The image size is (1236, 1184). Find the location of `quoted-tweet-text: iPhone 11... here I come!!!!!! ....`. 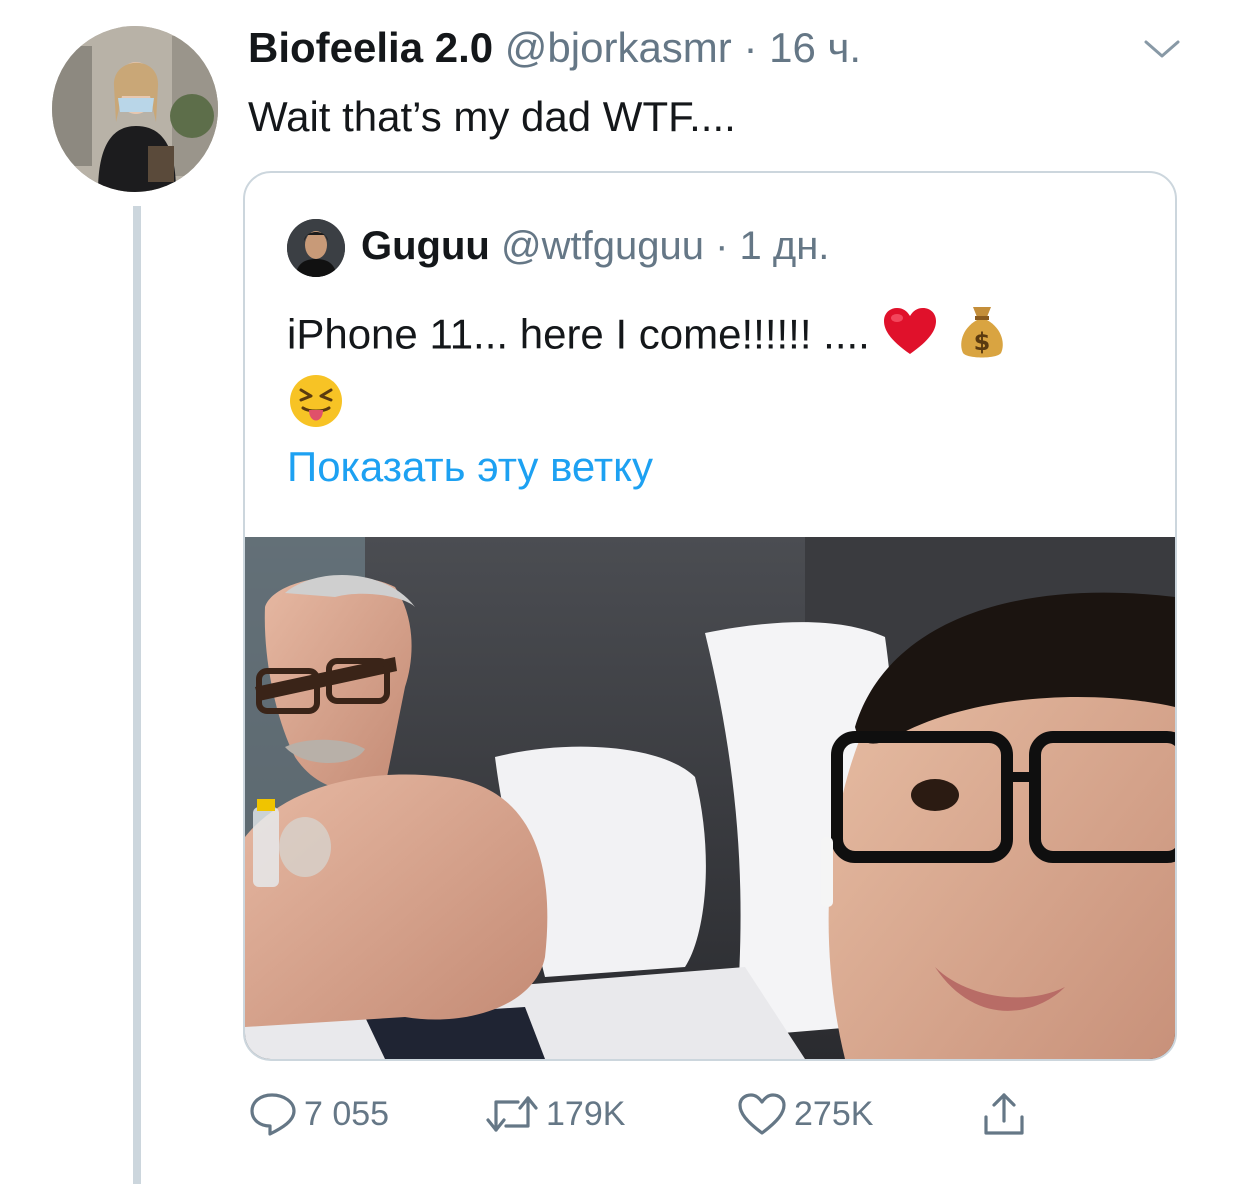

quoted-tweet-text: iPhone 11... here I come!!!!!! .... is located at coordinates (578, 334).